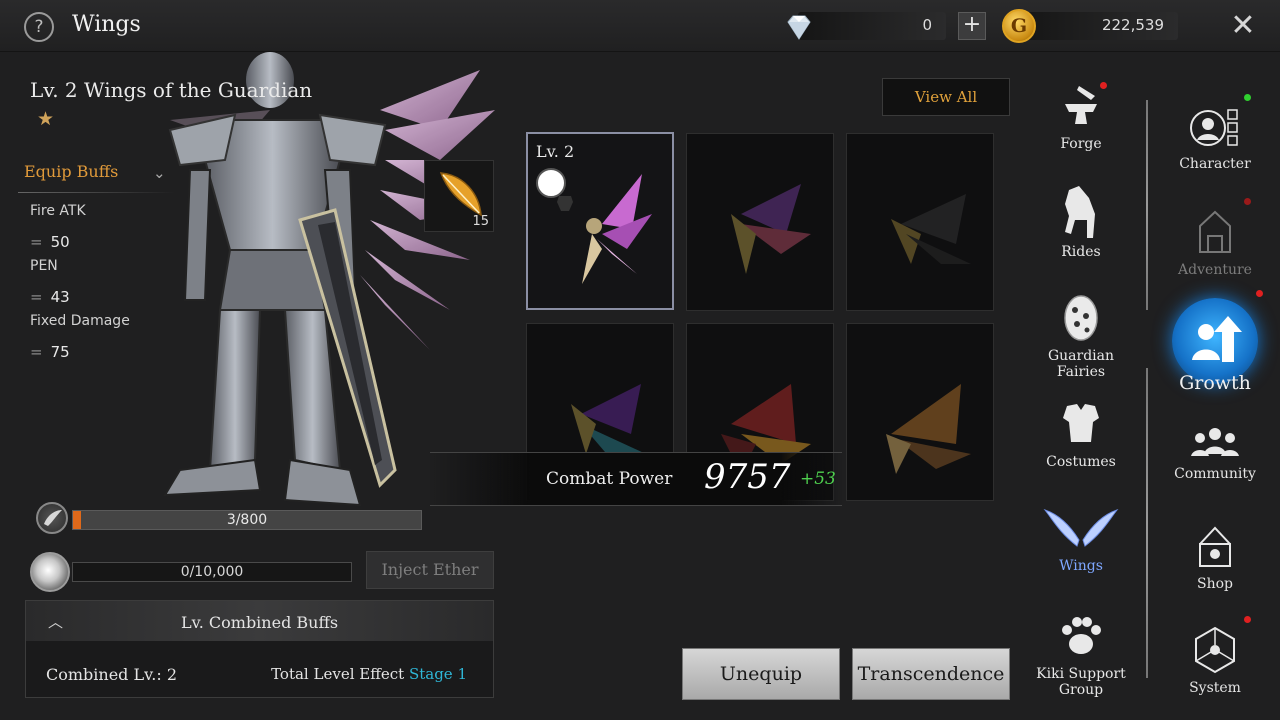 The height and width of the screenshot is (720, 1280). Describe the element at coordinates (946, 97) in the screenshot. I see `view-all-button: View All` at that location.